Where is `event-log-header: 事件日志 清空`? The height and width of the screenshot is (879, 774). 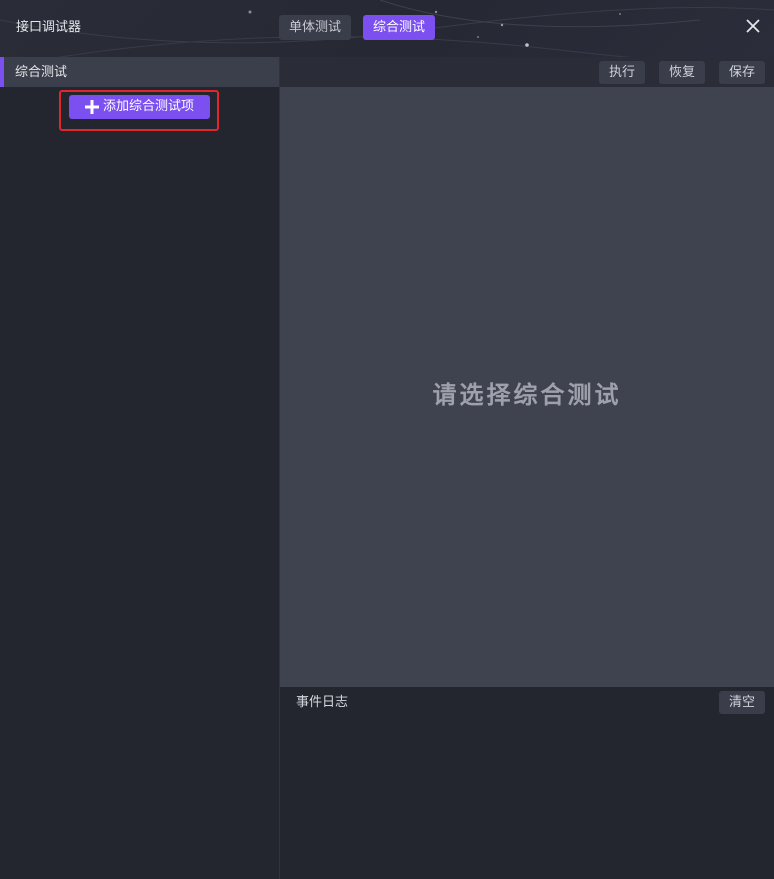 event-log-header: 事件日志 清空 is located at coordinates (527, 702).